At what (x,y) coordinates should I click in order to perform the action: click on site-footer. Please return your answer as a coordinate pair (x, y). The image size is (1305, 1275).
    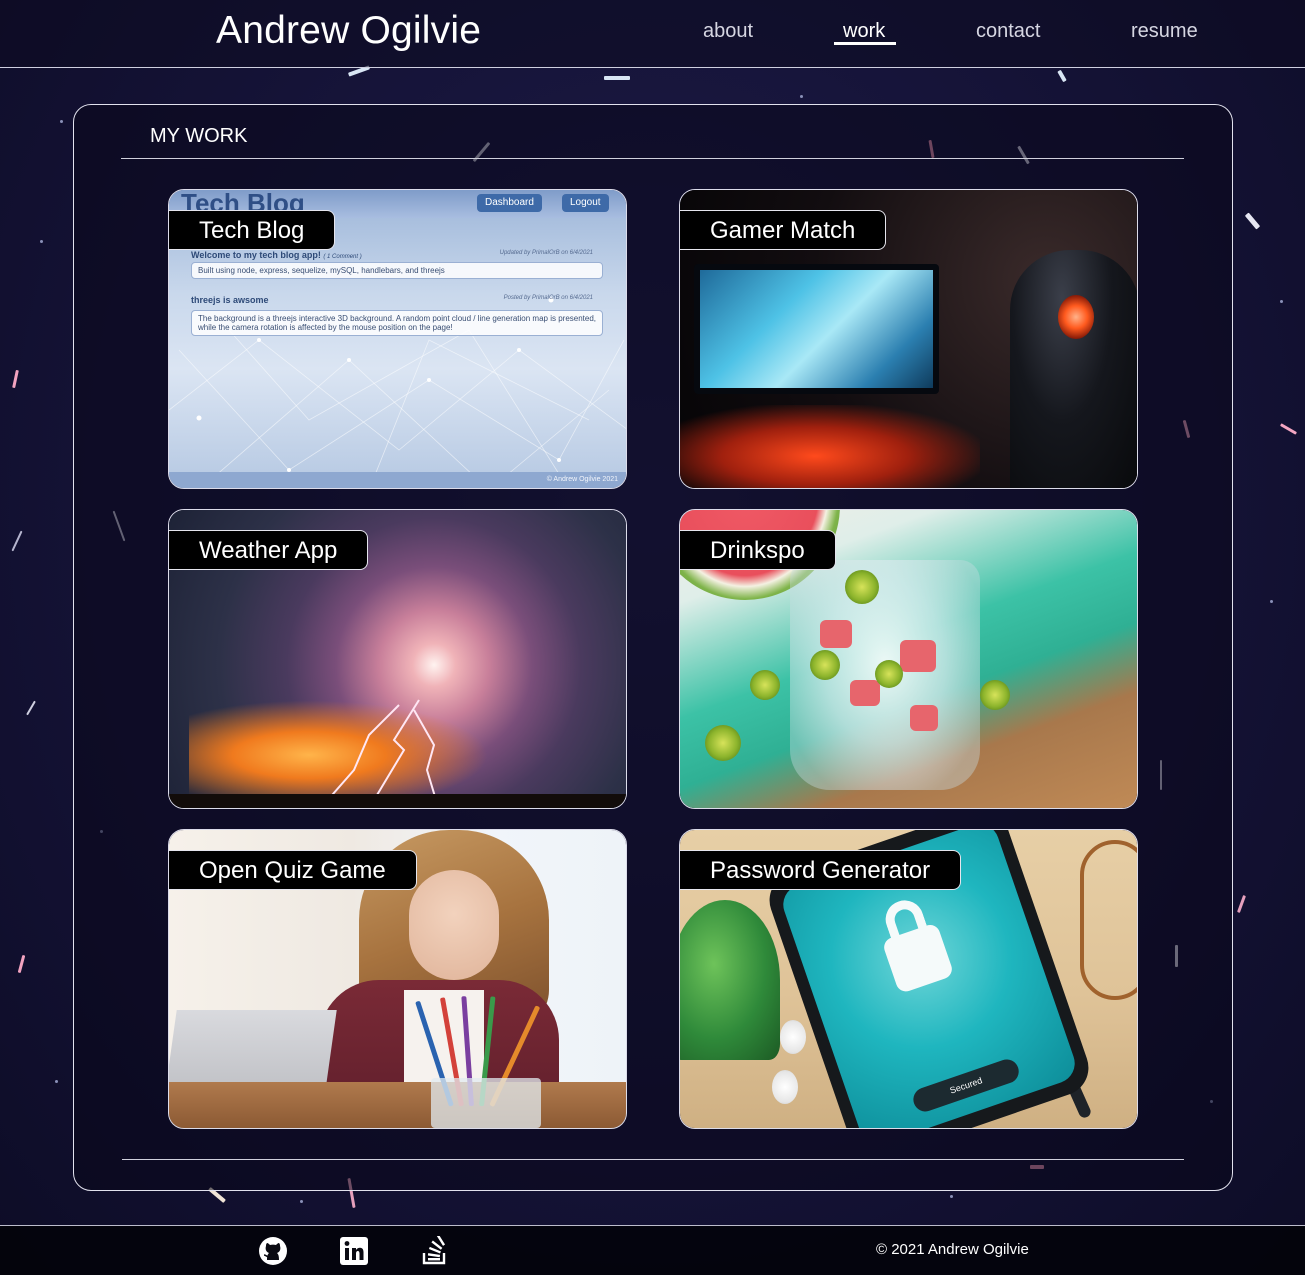
    Looking at the image, I should click on (652, 1250).